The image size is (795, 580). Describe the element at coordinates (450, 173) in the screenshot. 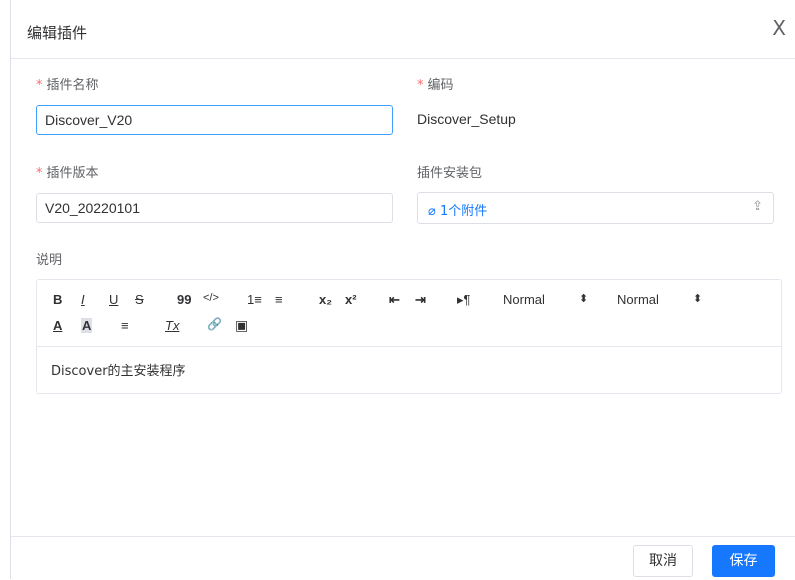

I see `package-label: 插件安装包` at that location.